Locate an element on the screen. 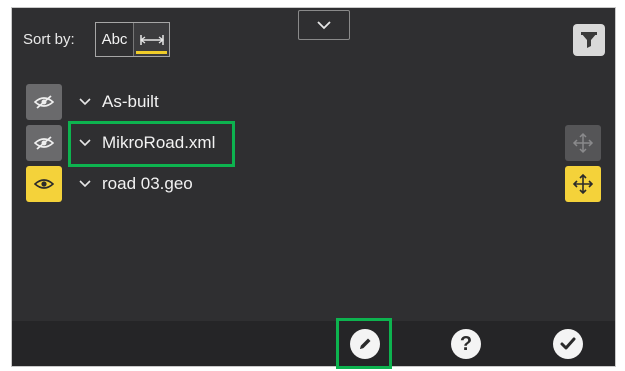 The image size is (625, 371). filter-button is located at coordinates (589, 40).